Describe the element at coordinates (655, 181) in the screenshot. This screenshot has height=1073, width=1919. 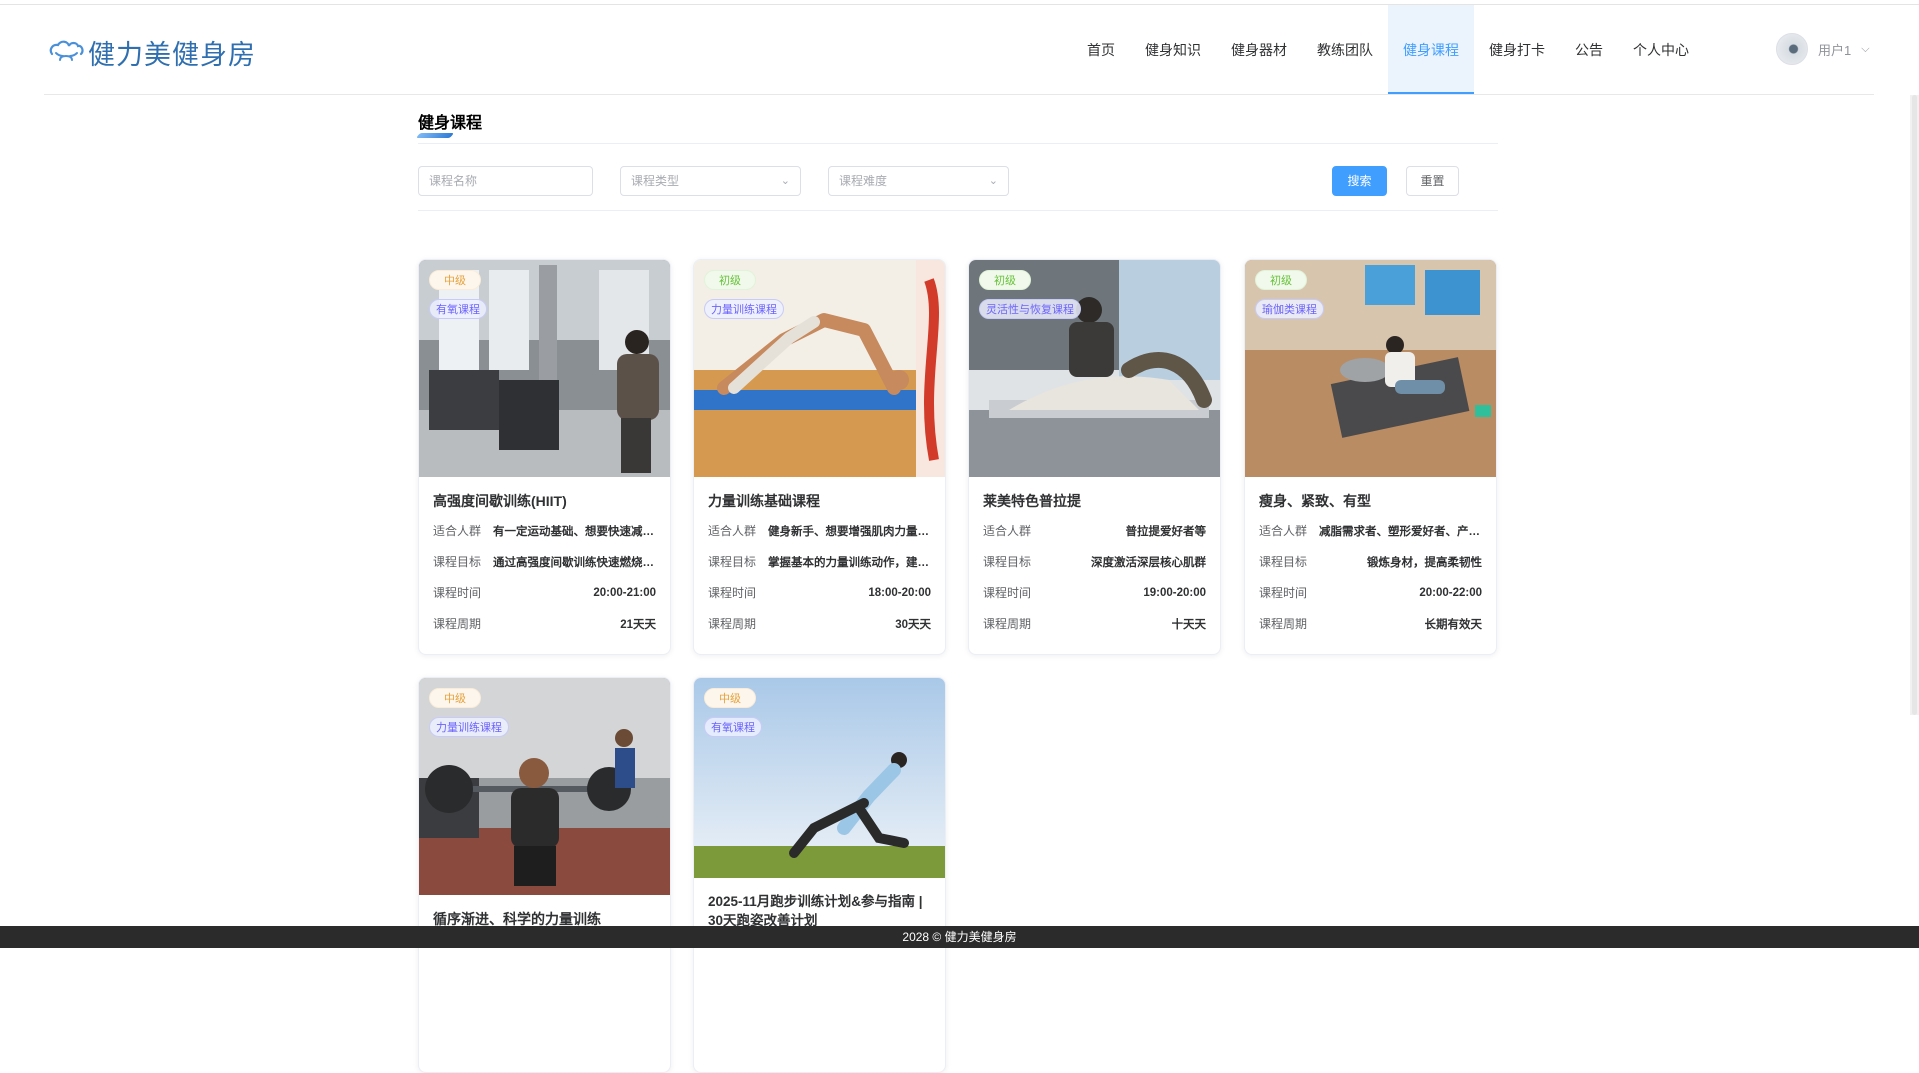
I see `course-type-placeholder: 课程类型` at that location.